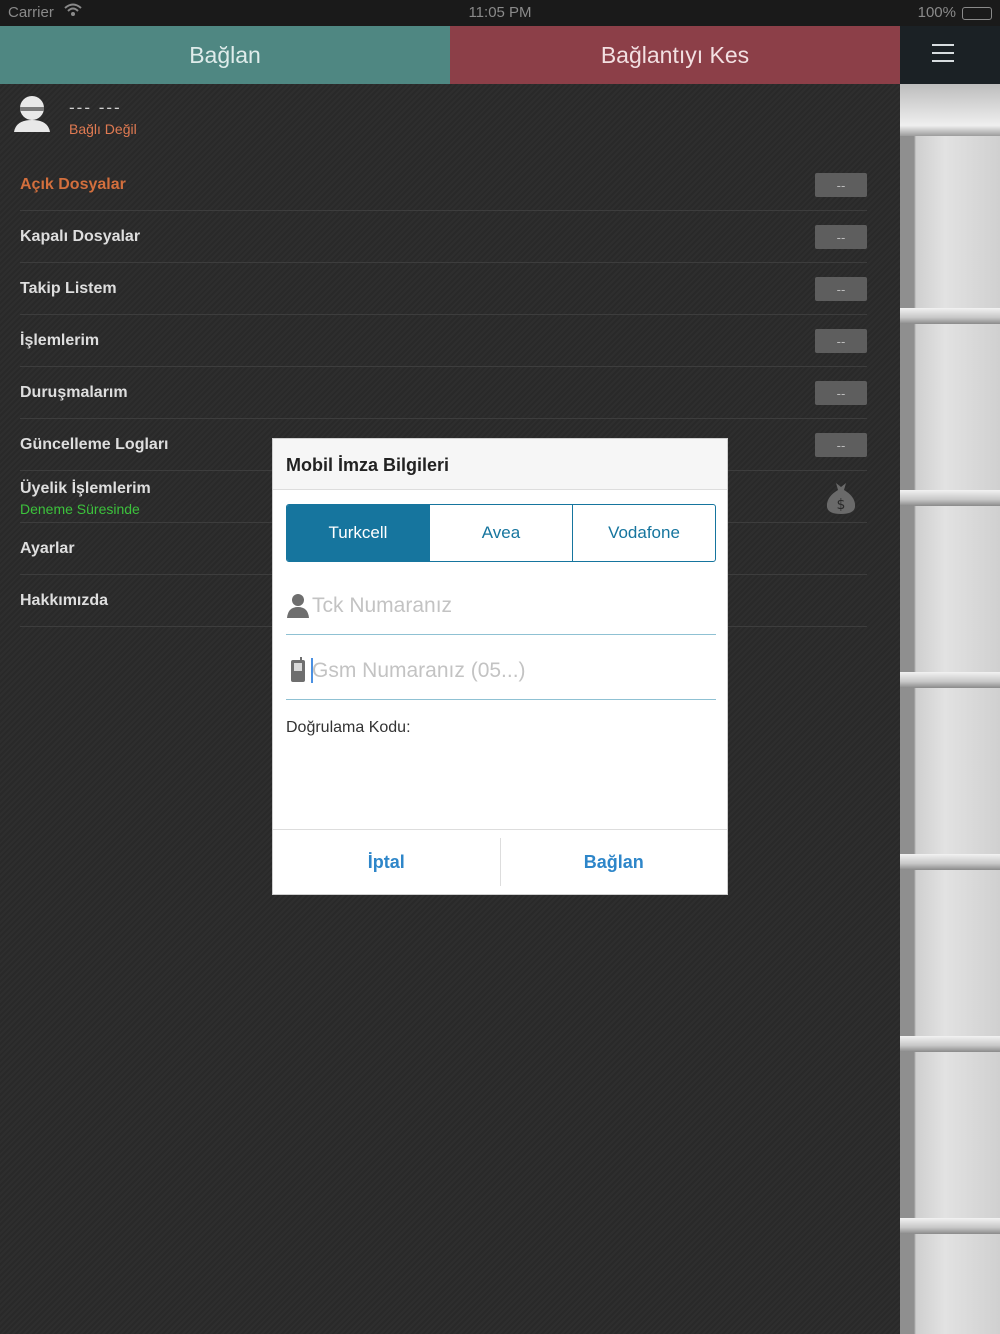 The width and height of the screenshot is (1000, 1334). I want to click on segment-avea: Avea, so click(500, 533).